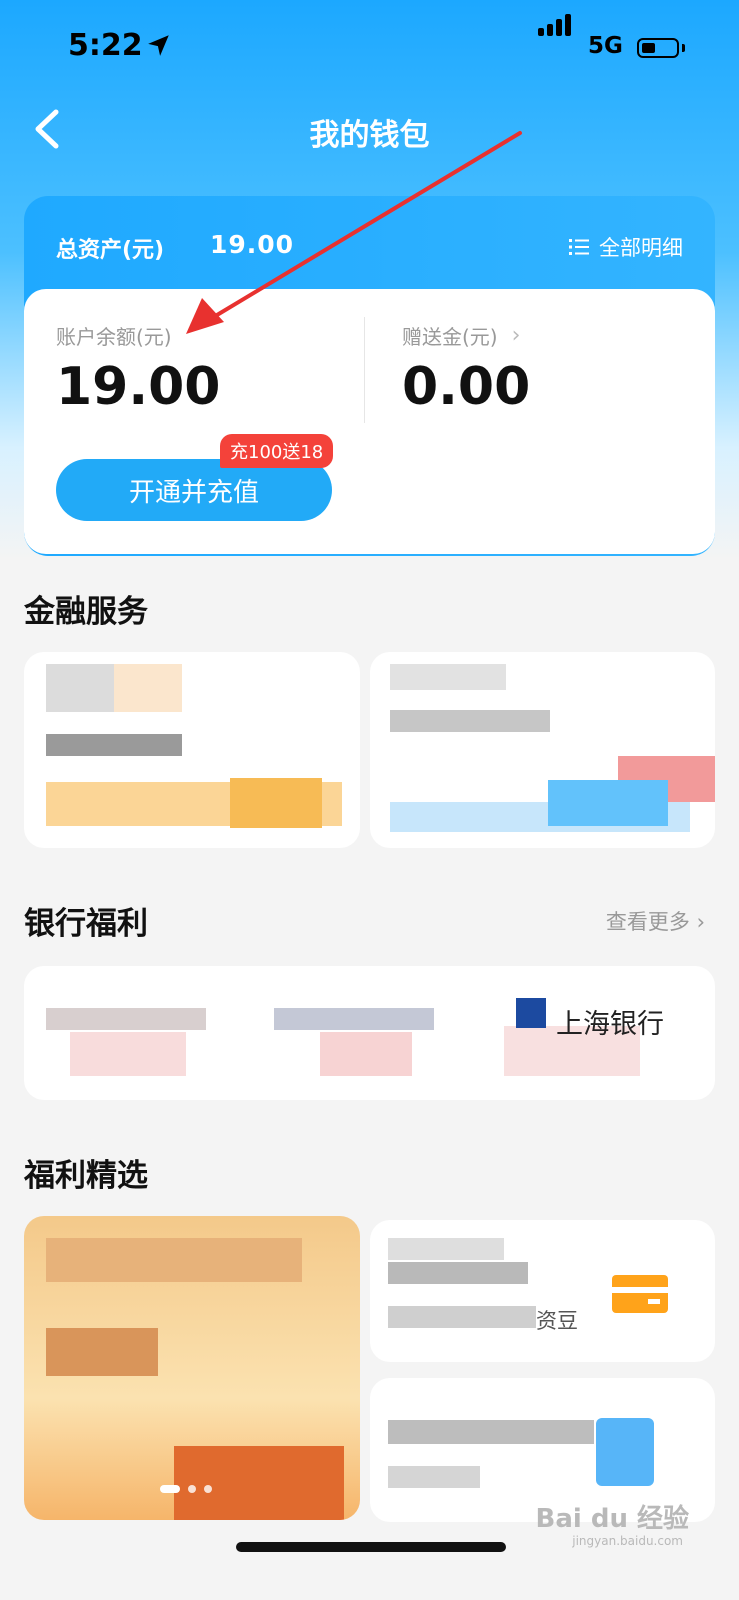  I want to click on balance-value: 19.00, so click(138, 387).